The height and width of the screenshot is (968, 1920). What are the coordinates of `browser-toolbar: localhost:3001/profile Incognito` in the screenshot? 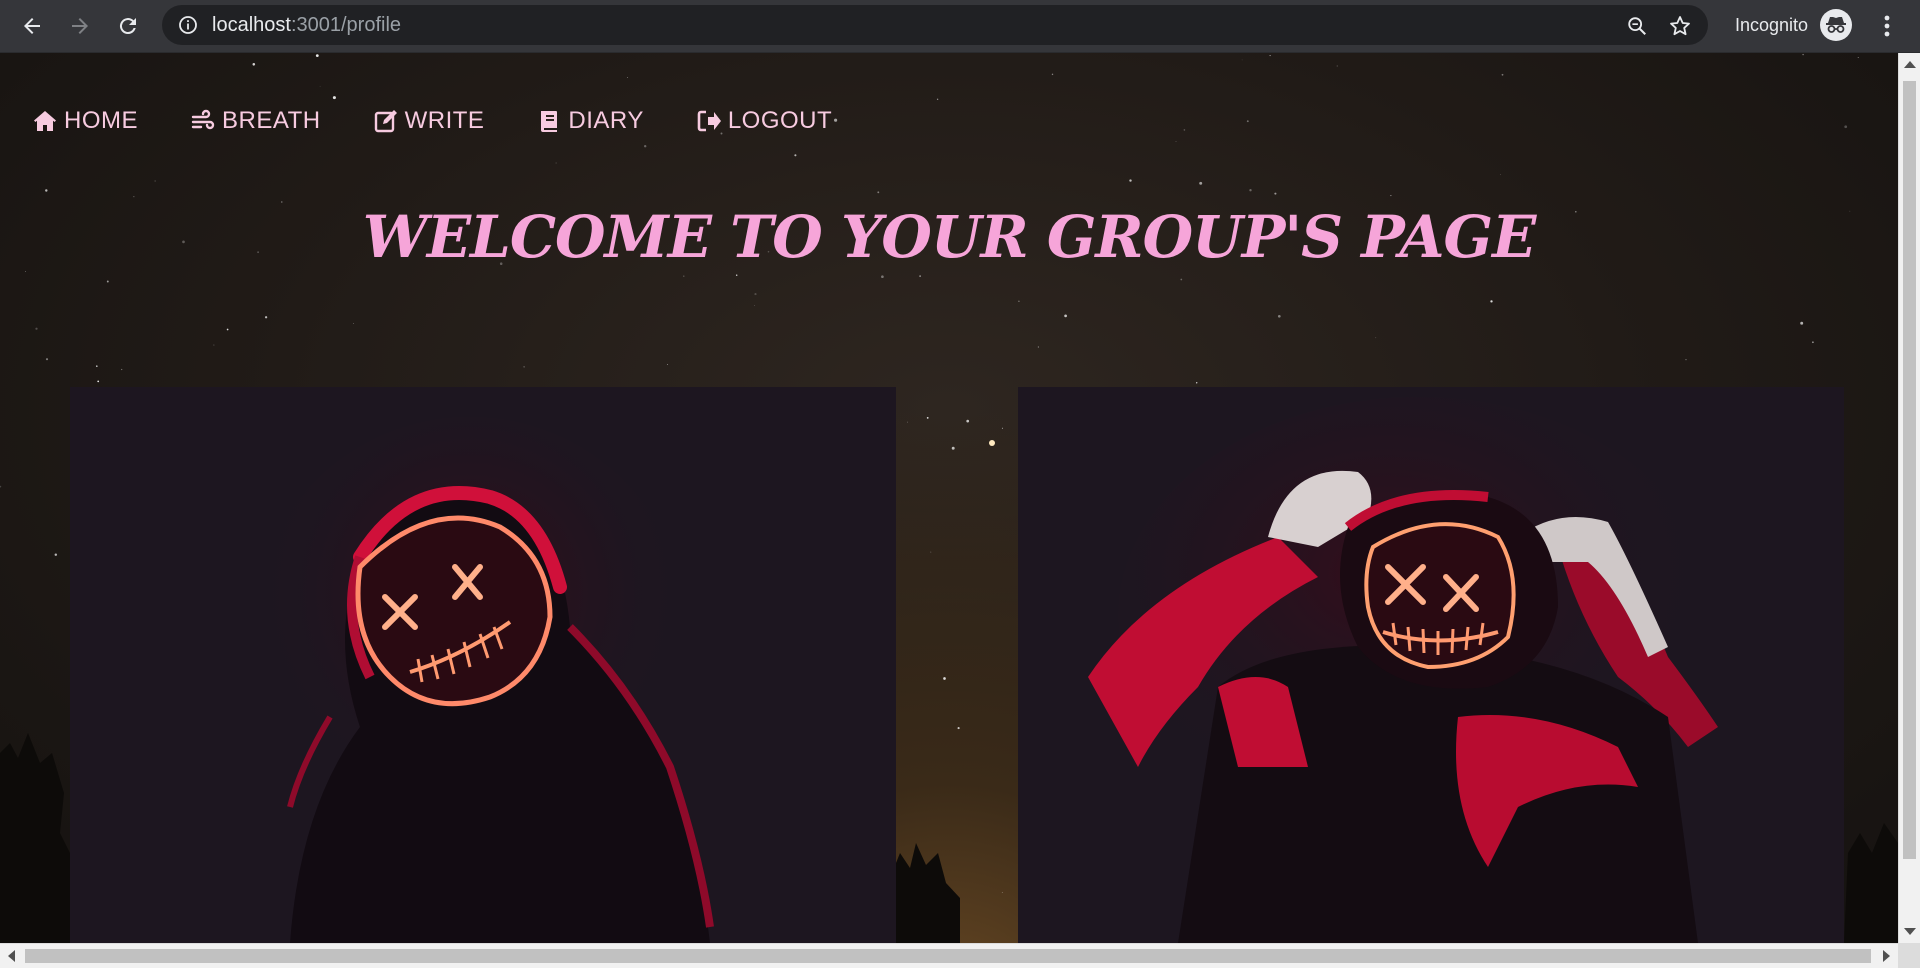 It's located at (960, 26).